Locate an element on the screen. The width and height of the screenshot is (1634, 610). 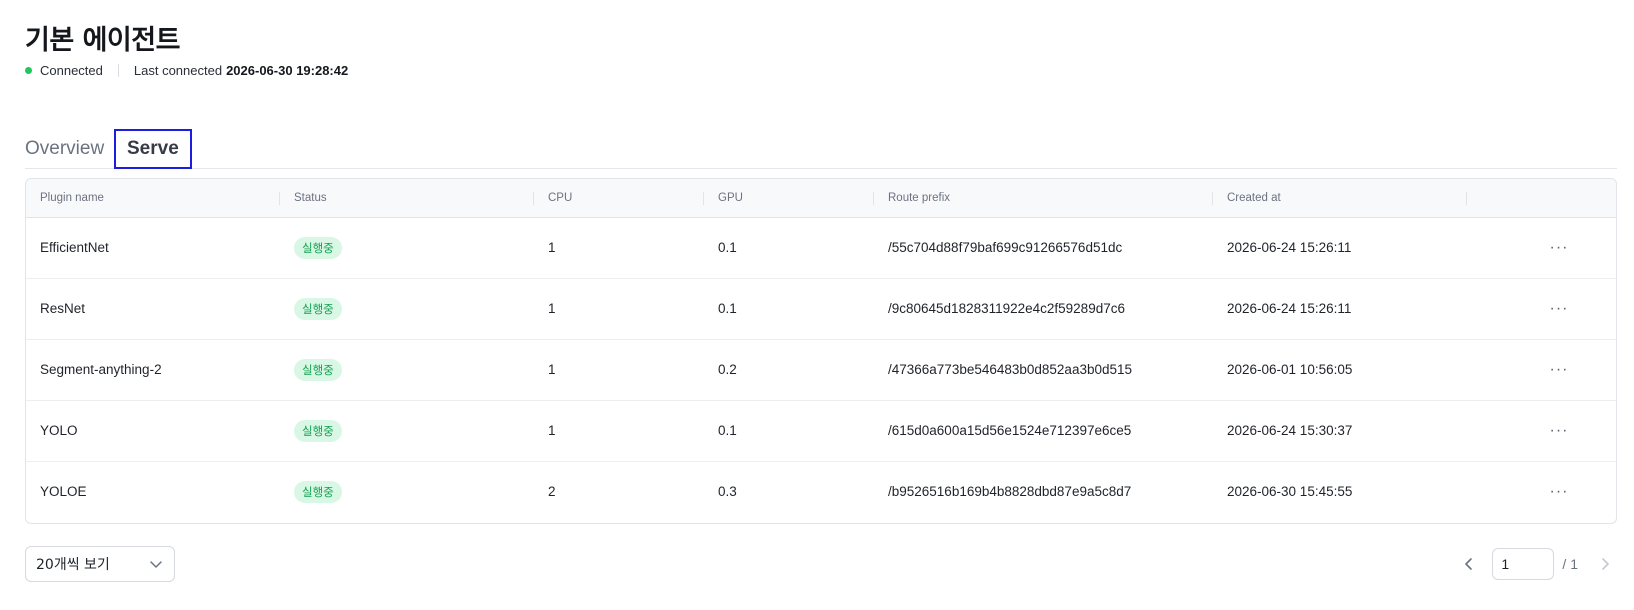
page-number-input is located at coordinates (1523, 564).